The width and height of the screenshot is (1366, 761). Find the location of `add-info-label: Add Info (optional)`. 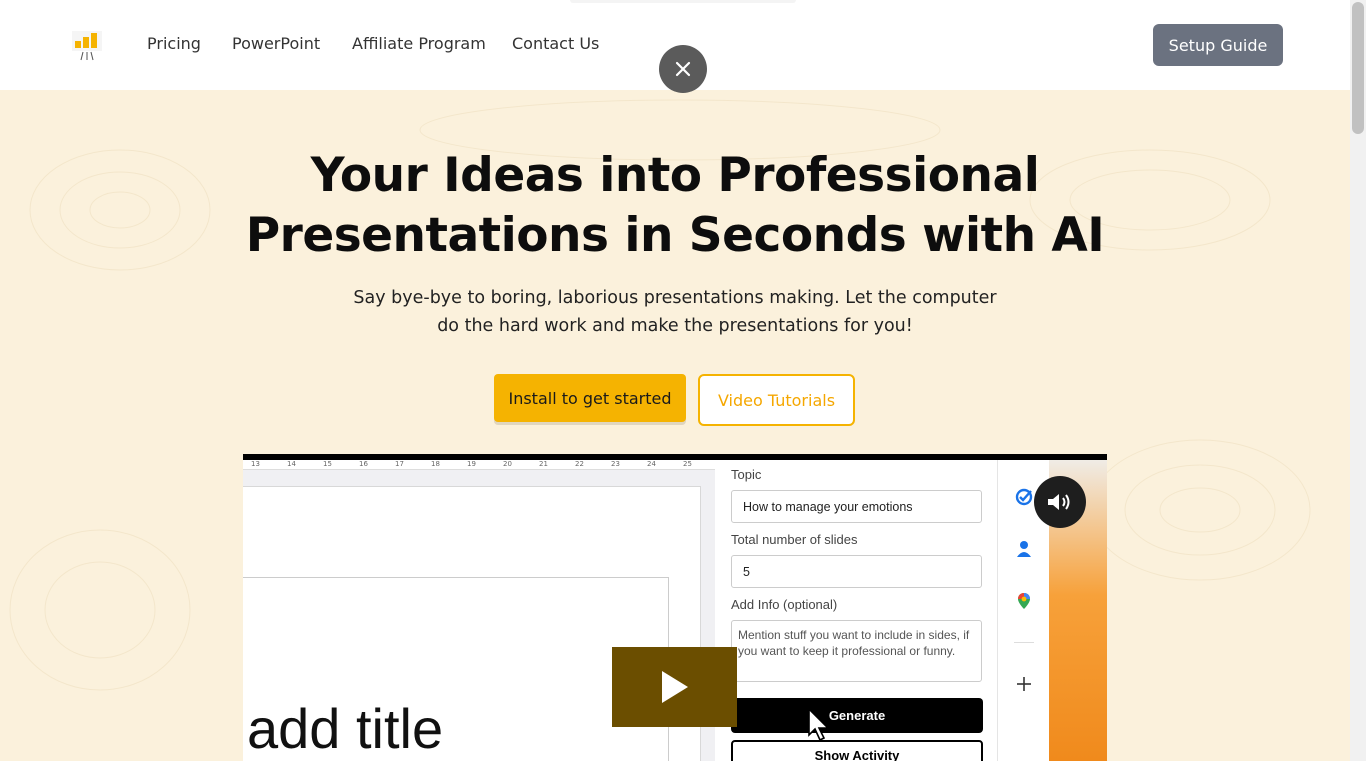

add-info-label: Add Info (optional) is located at coordinates (784, 604).